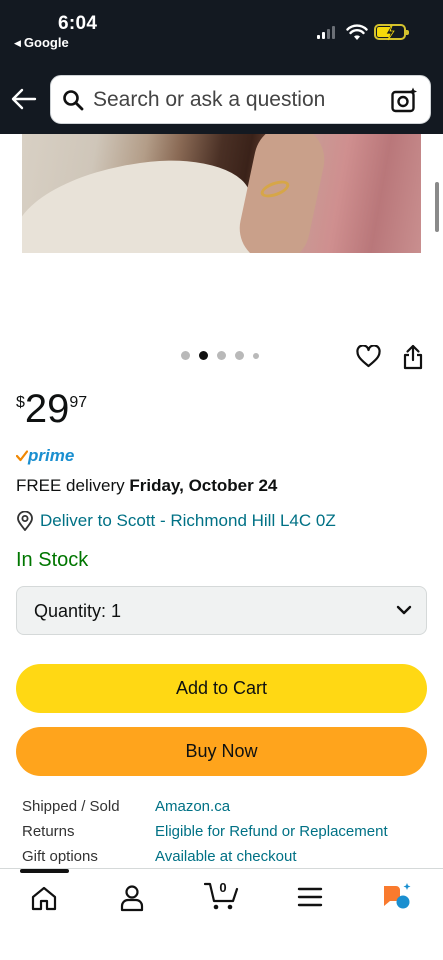 The width and height of the screenshot is (443, 960). Describe the element at coordinates (437, 207) in the screenshot. I see `page-scrollbar` at that location.